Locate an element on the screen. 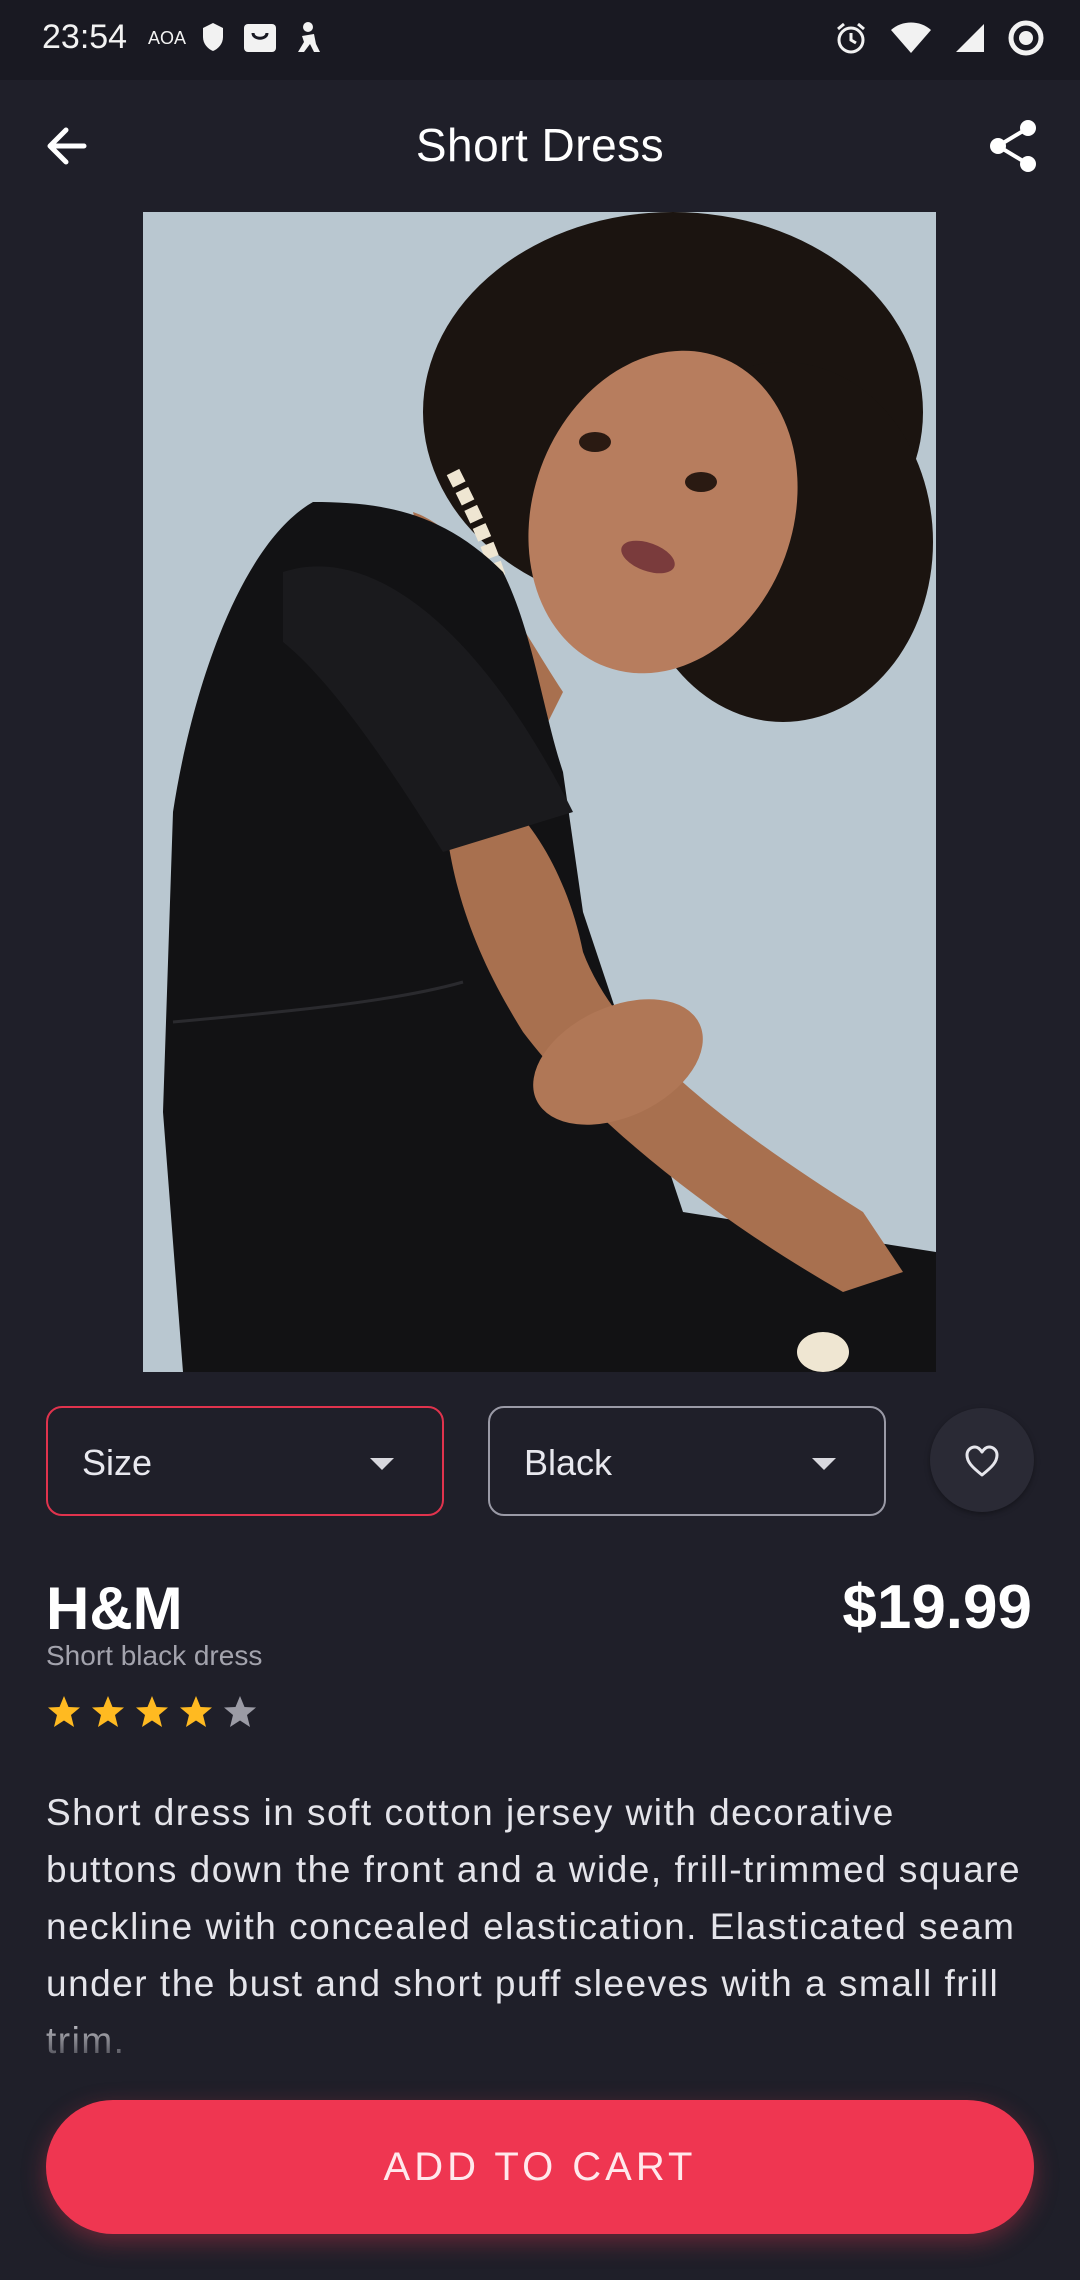 The width and height of the screenshot is (1080, 2280). notification-icons is located at coordinates (262, 40).